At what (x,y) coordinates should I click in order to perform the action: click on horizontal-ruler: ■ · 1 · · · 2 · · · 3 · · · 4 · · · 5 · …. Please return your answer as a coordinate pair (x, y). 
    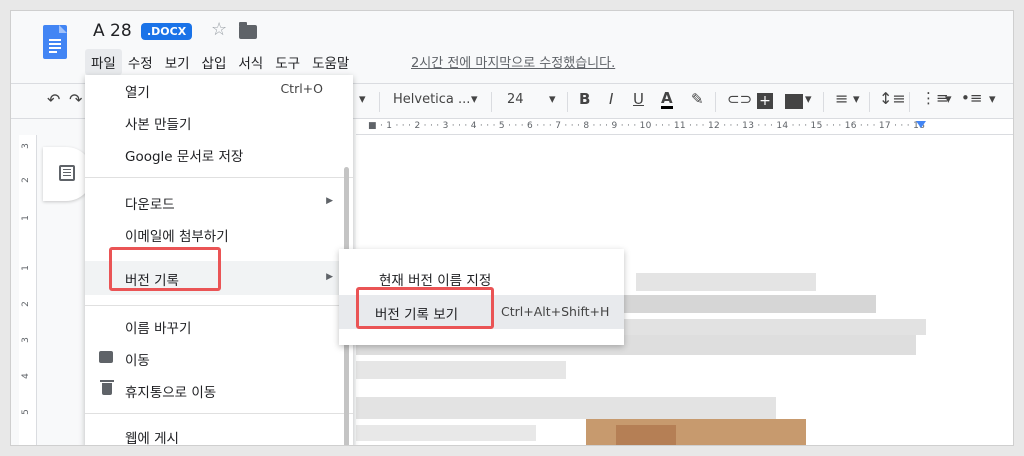
    Looking at the image, I should click on (684, 127).